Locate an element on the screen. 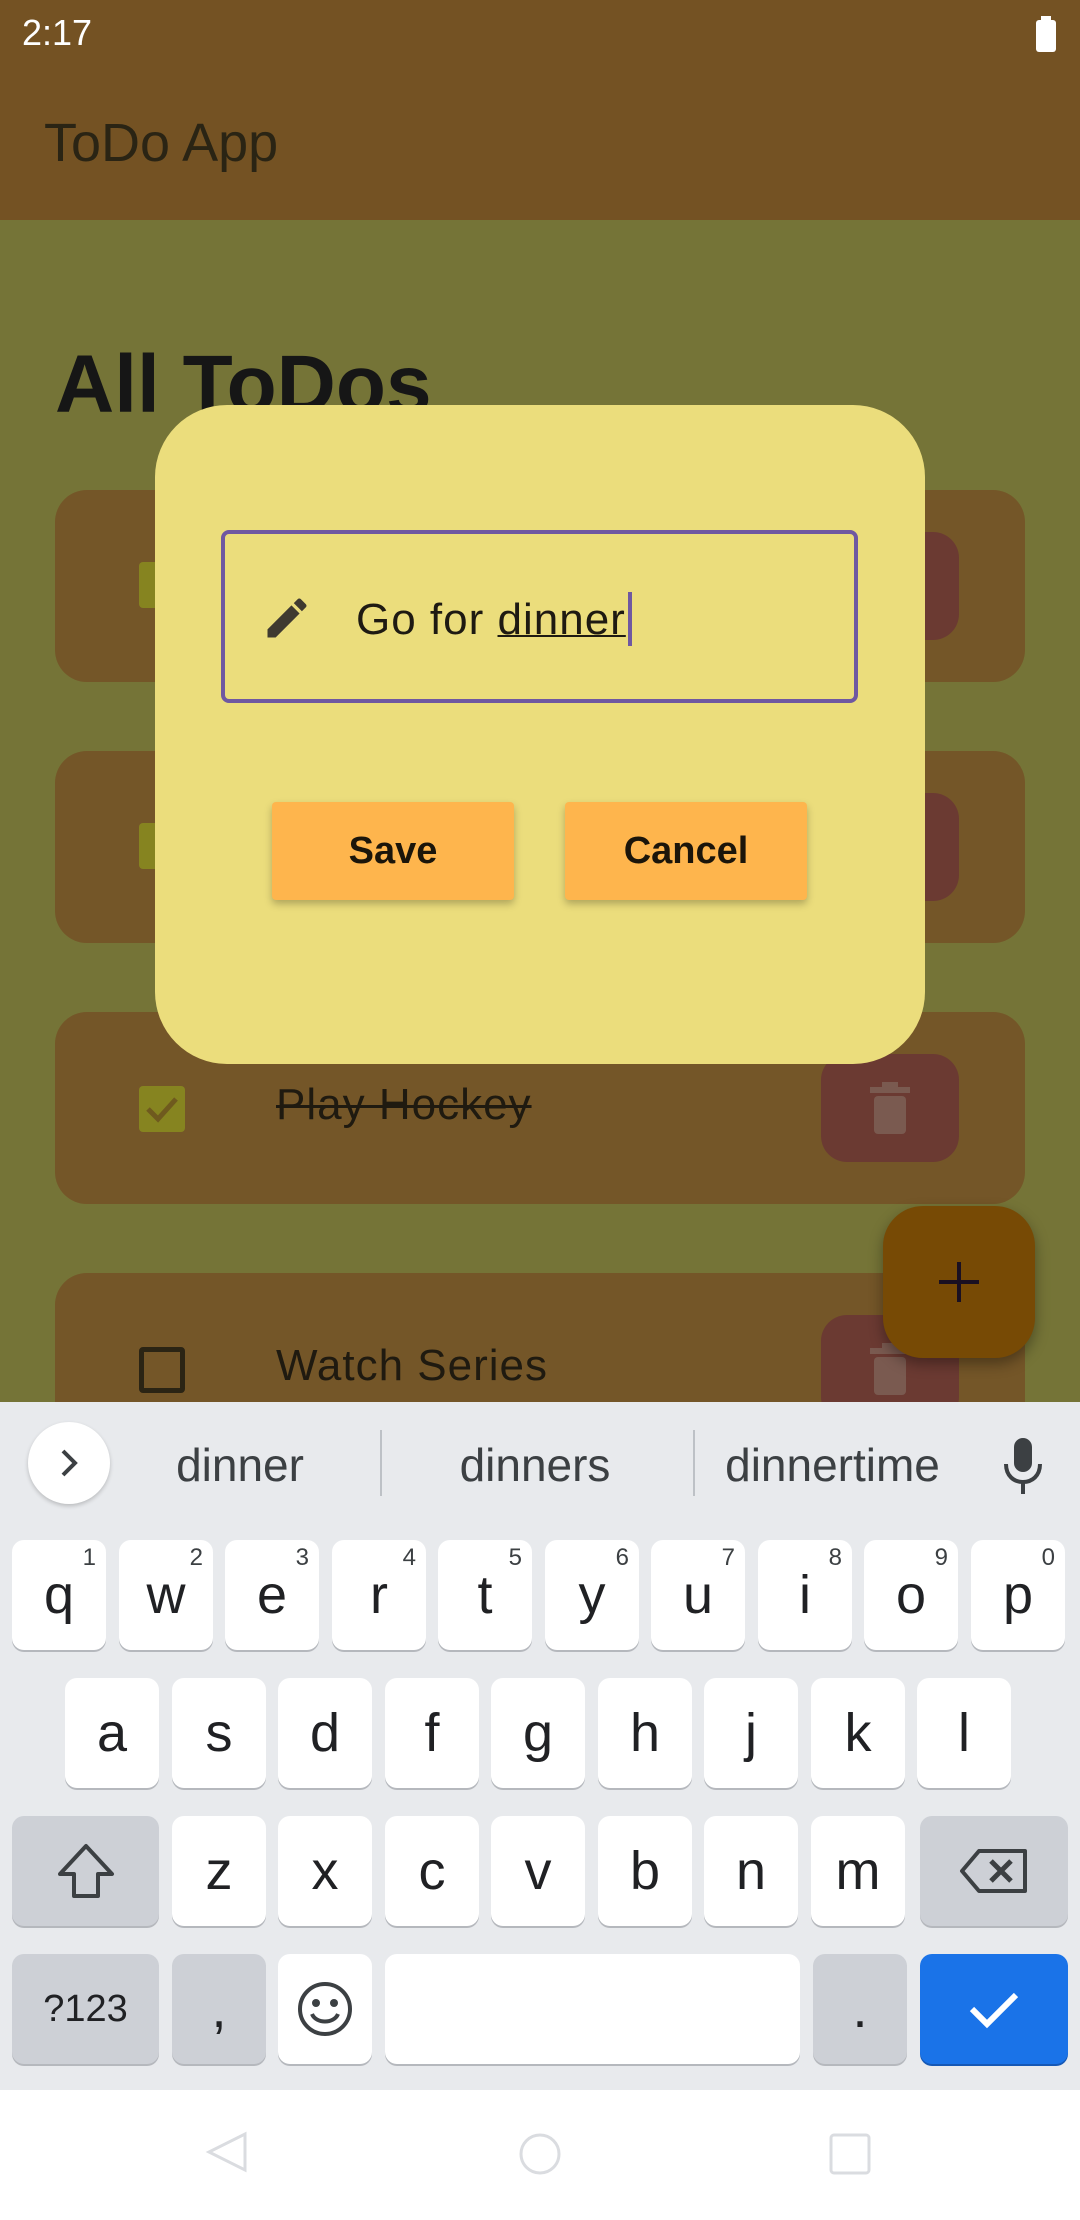 The width and height of the screenshot is (1080, 2220). backspace-icon is located at coordinates (993, 1871).